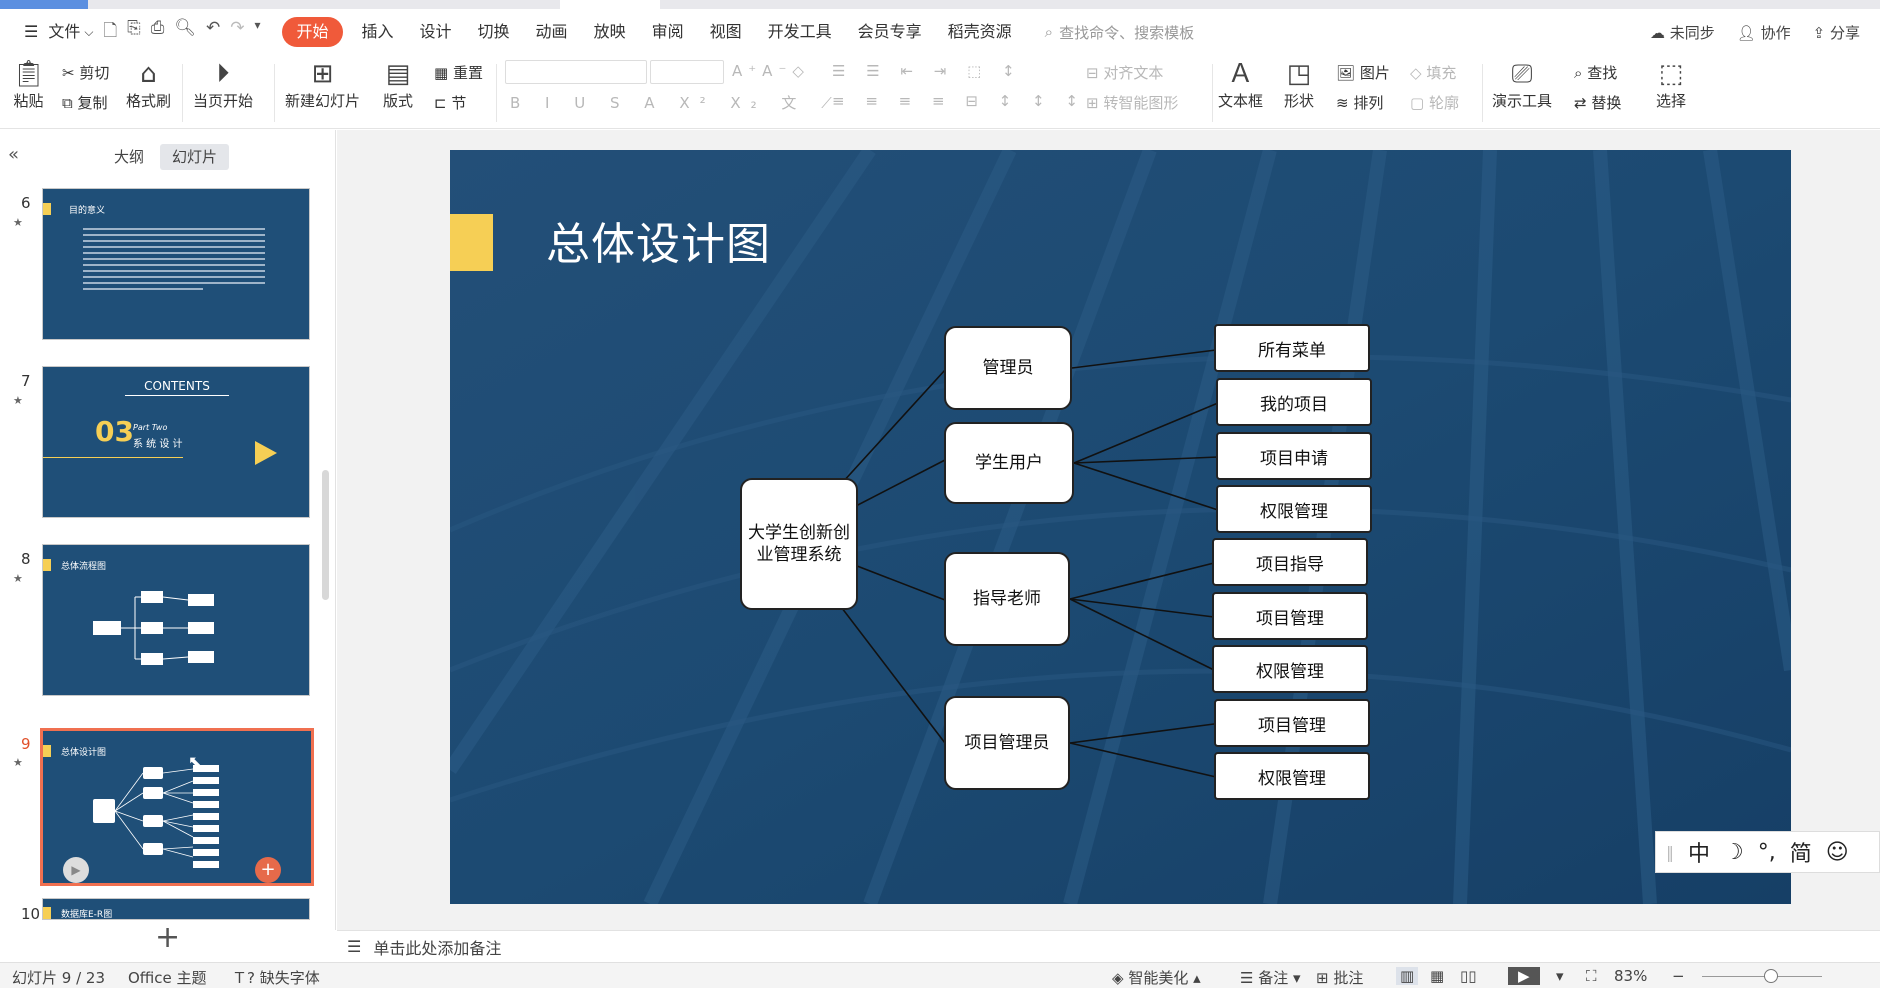  Describe the element at coordinates (1294, 509) in the screenshot. I see `leaf-permission-student: 权限管理` at that location.